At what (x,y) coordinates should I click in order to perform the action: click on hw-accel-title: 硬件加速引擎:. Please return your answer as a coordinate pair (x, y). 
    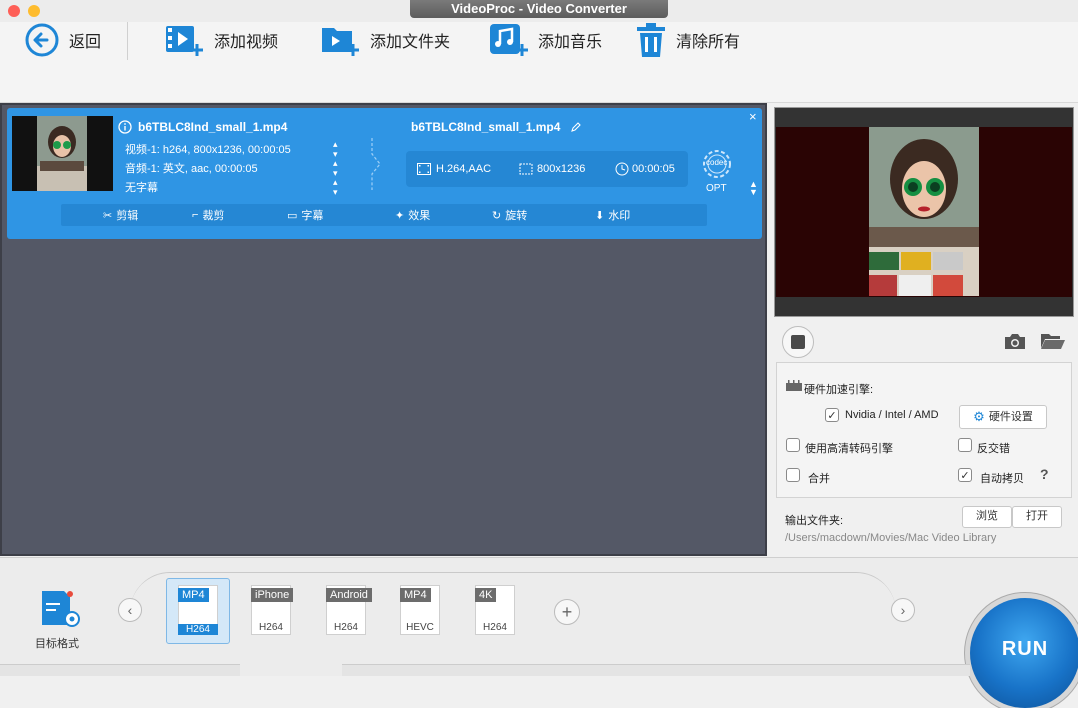
    Looking at the image, I should click on (839, 390).